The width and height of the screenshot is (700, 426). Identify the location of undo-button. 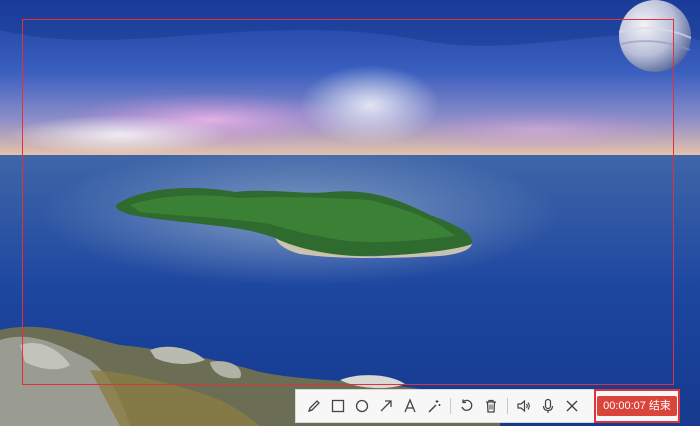
(467, 406).